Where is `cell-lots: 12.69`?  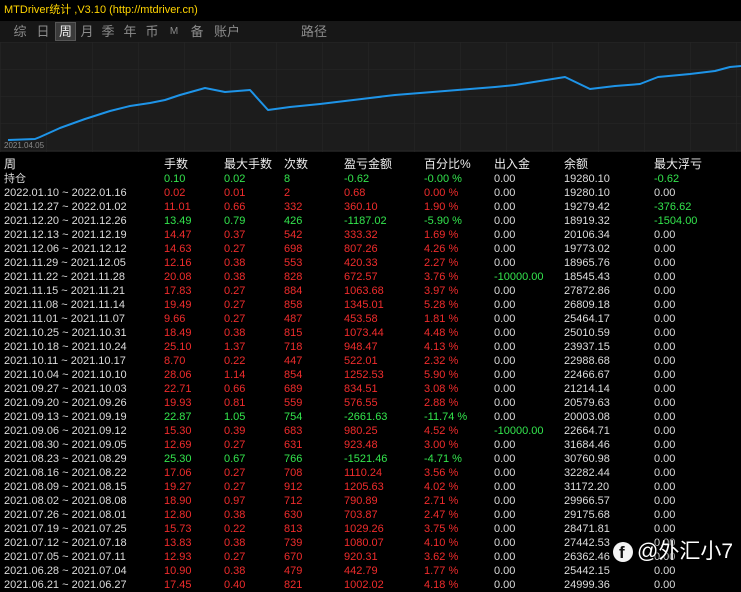 cell-lots: 12.69 is located at coordinates (178, 445).